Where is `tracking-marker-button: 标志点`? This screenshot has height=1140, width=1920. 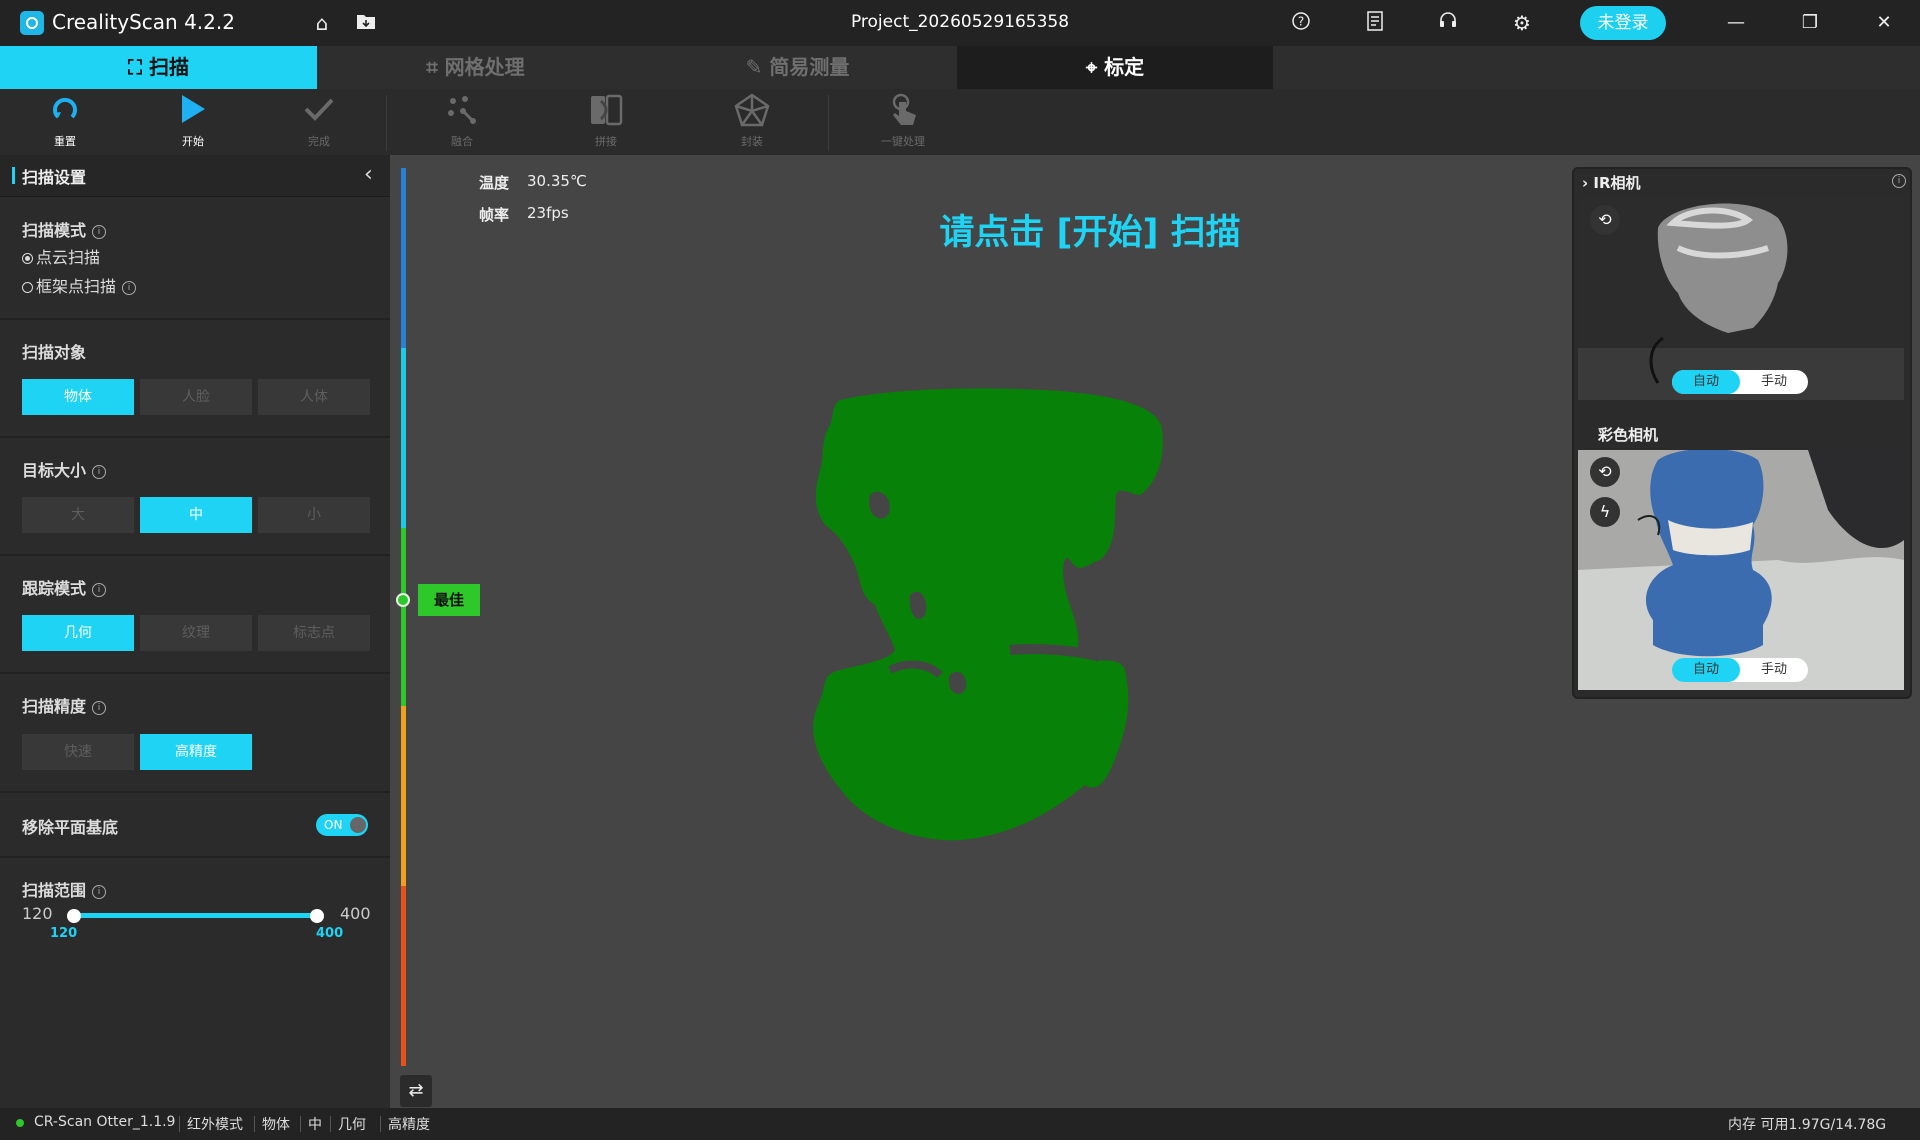 tracking-marker-button: 标志点 is located at coordinates (314, 633).